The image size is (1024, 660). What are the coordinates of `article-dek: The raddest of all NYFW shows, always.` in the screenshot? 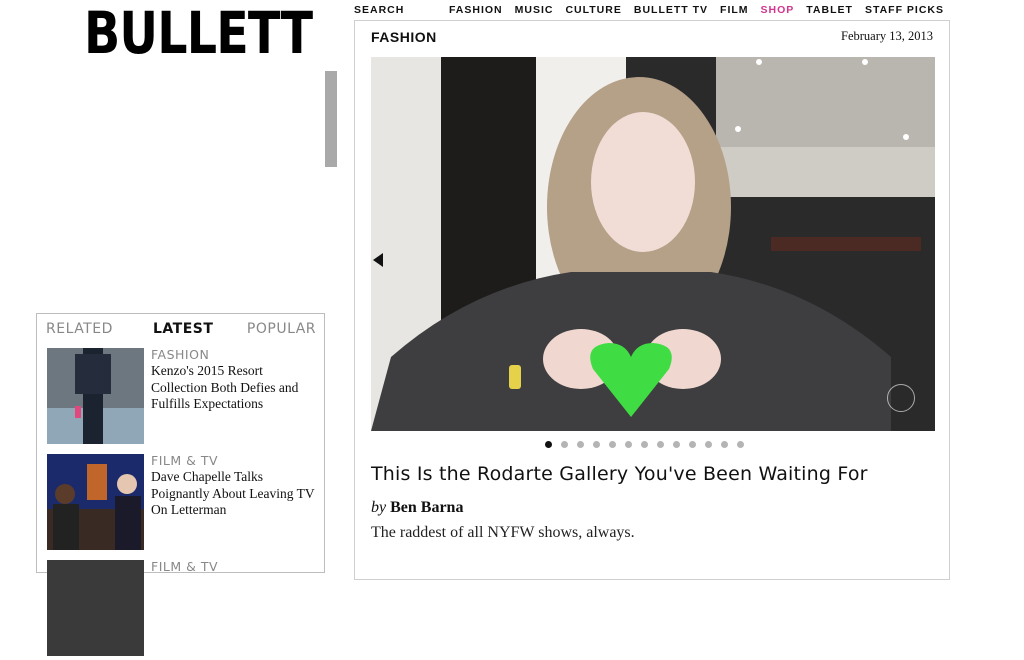 It's located at (503, 532).